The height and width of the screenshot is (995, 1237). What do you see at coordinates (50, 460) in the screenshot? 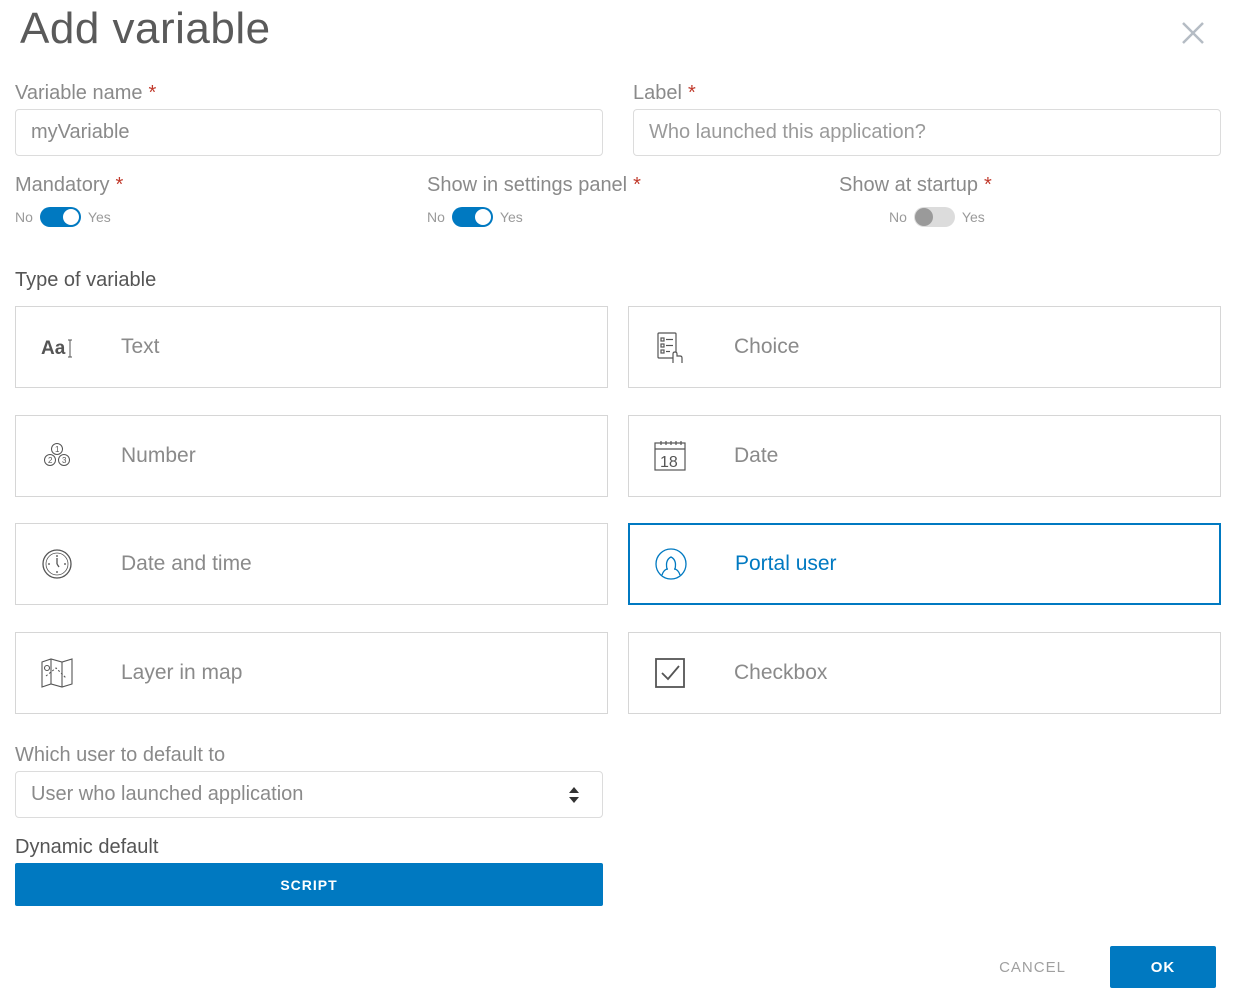
I see `number-icon-digit: 2` at bounding box center [50, 460].